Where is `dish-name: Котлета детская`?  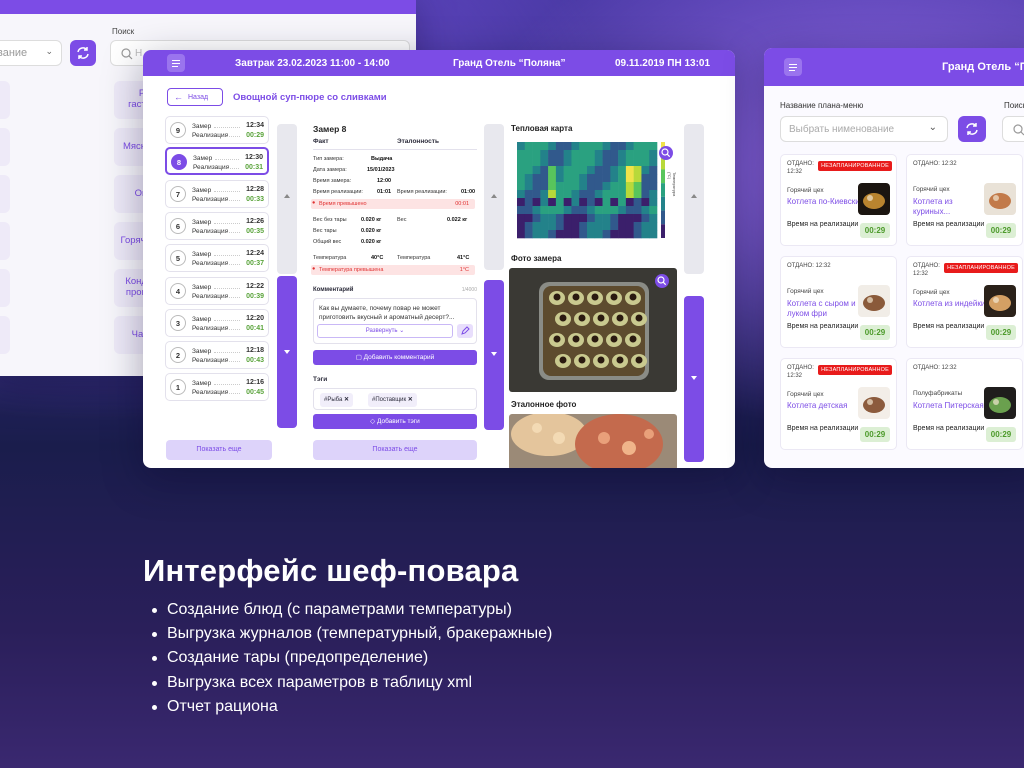
dish-name: Котлета детская is located at coordinates (825, 406).